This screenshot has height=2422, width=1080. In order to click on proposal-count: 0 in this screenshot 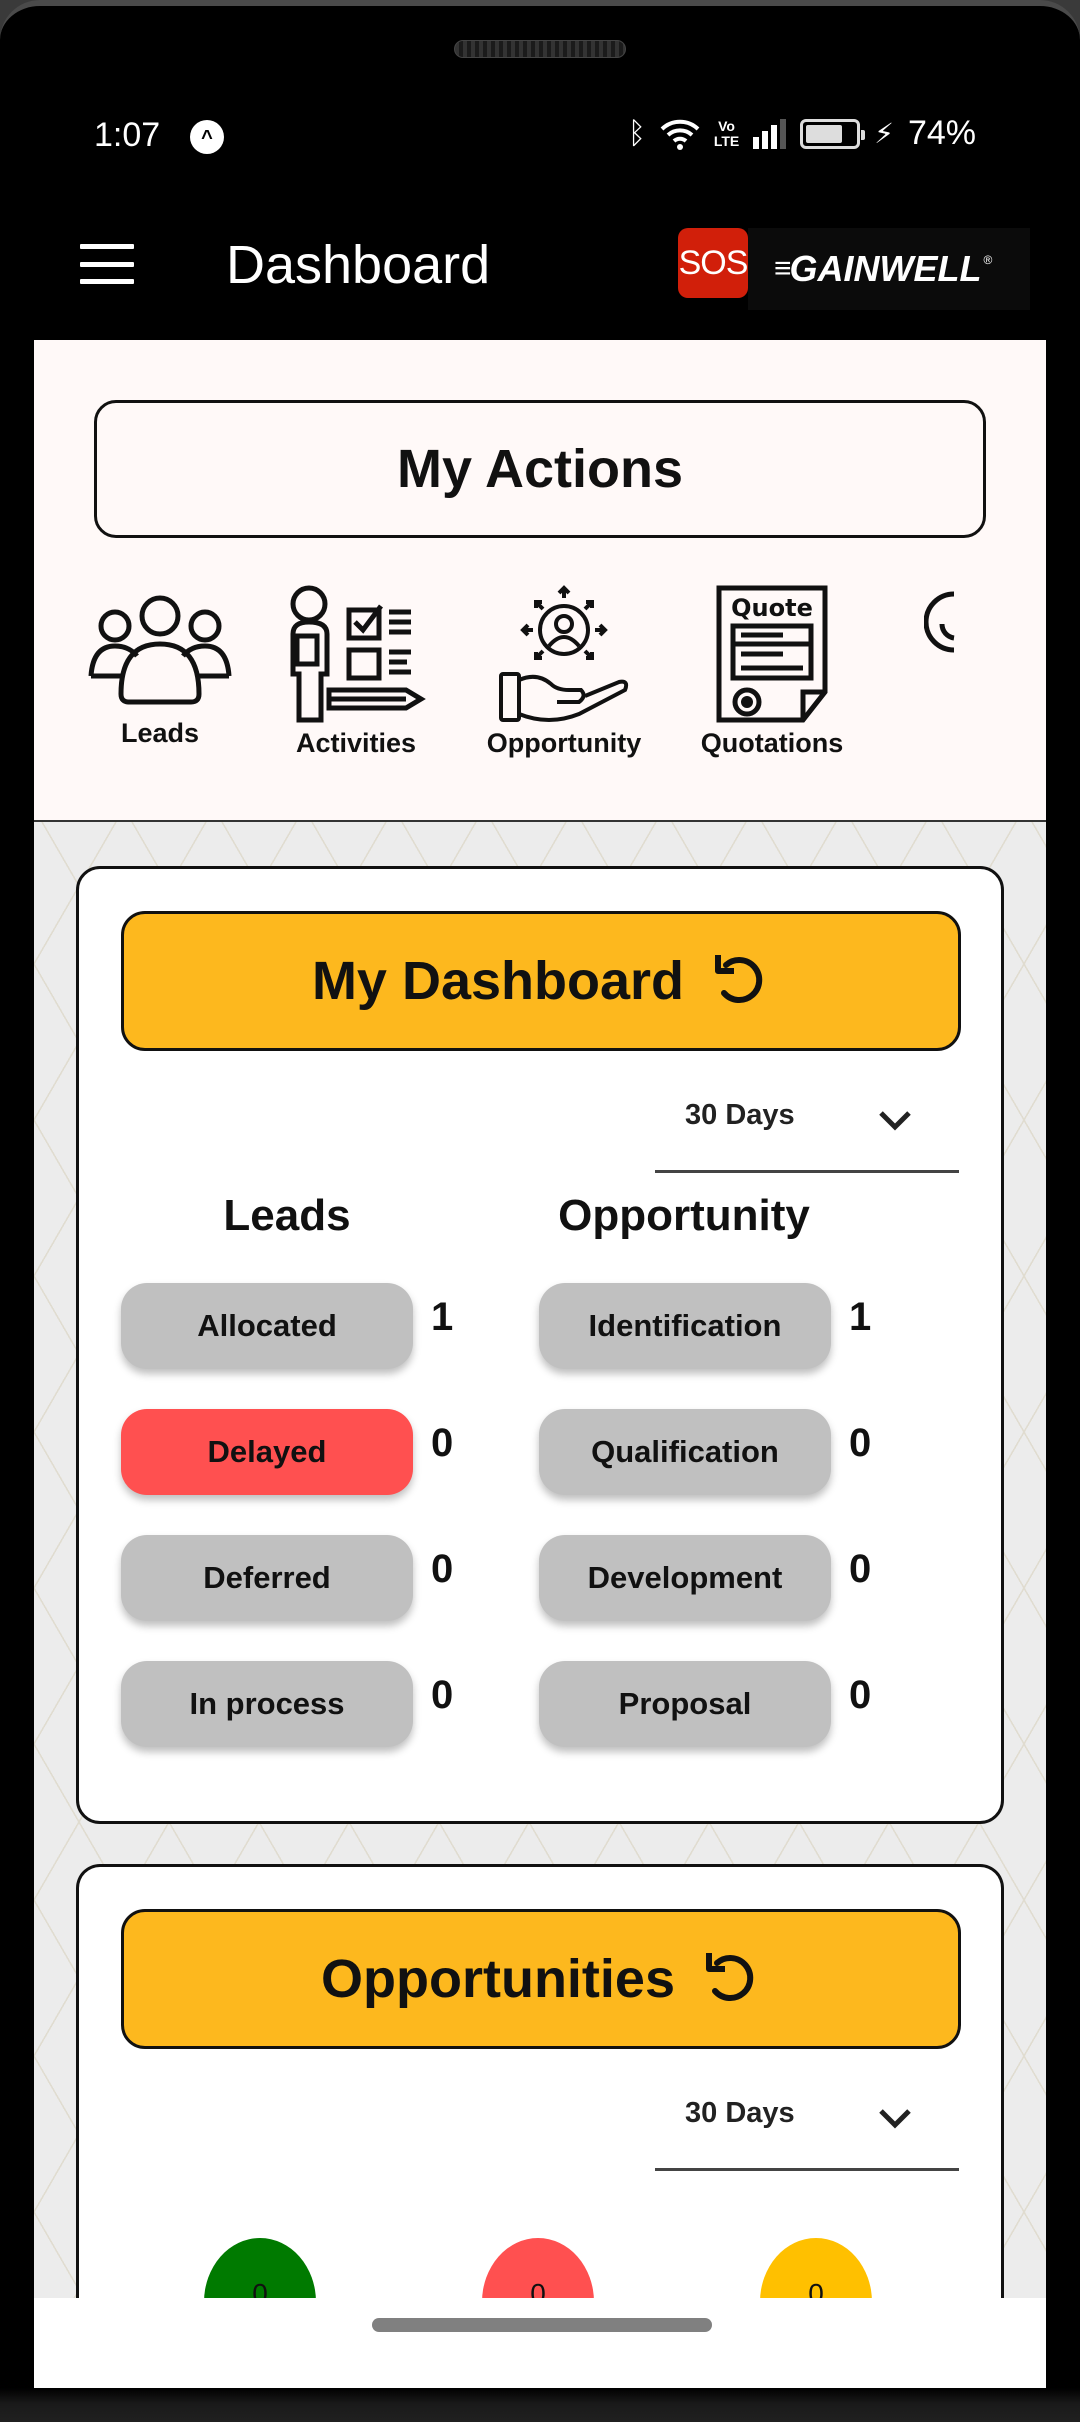, I will do `click(860, 1695)`.